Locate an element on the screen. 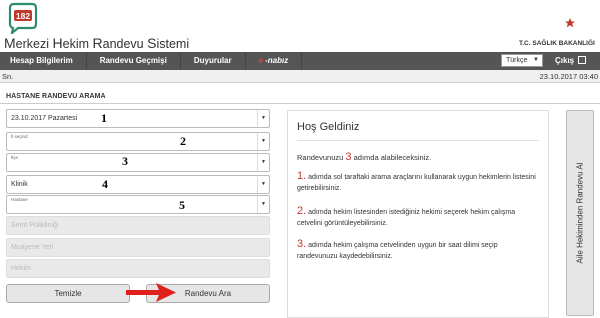  ministry-name: T.C. SAĞLIK BAKANLIĞI is located at coordinates (557, 43).